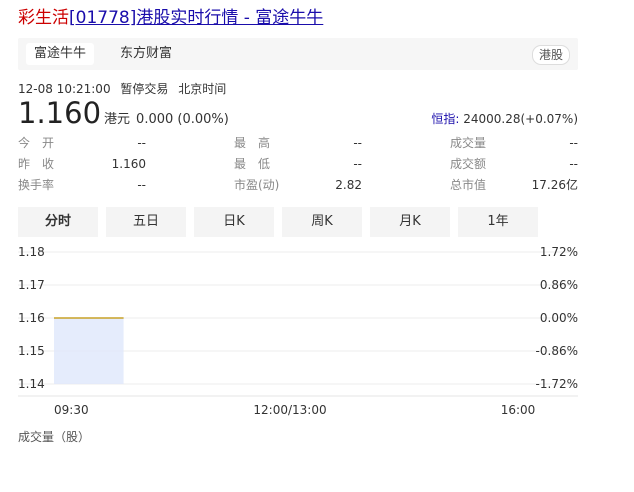 The height and width of the screenshot is (492, 634). I want to click on hsi-index: 恒指: 24000.28(+0.07%), so click(504, 118).